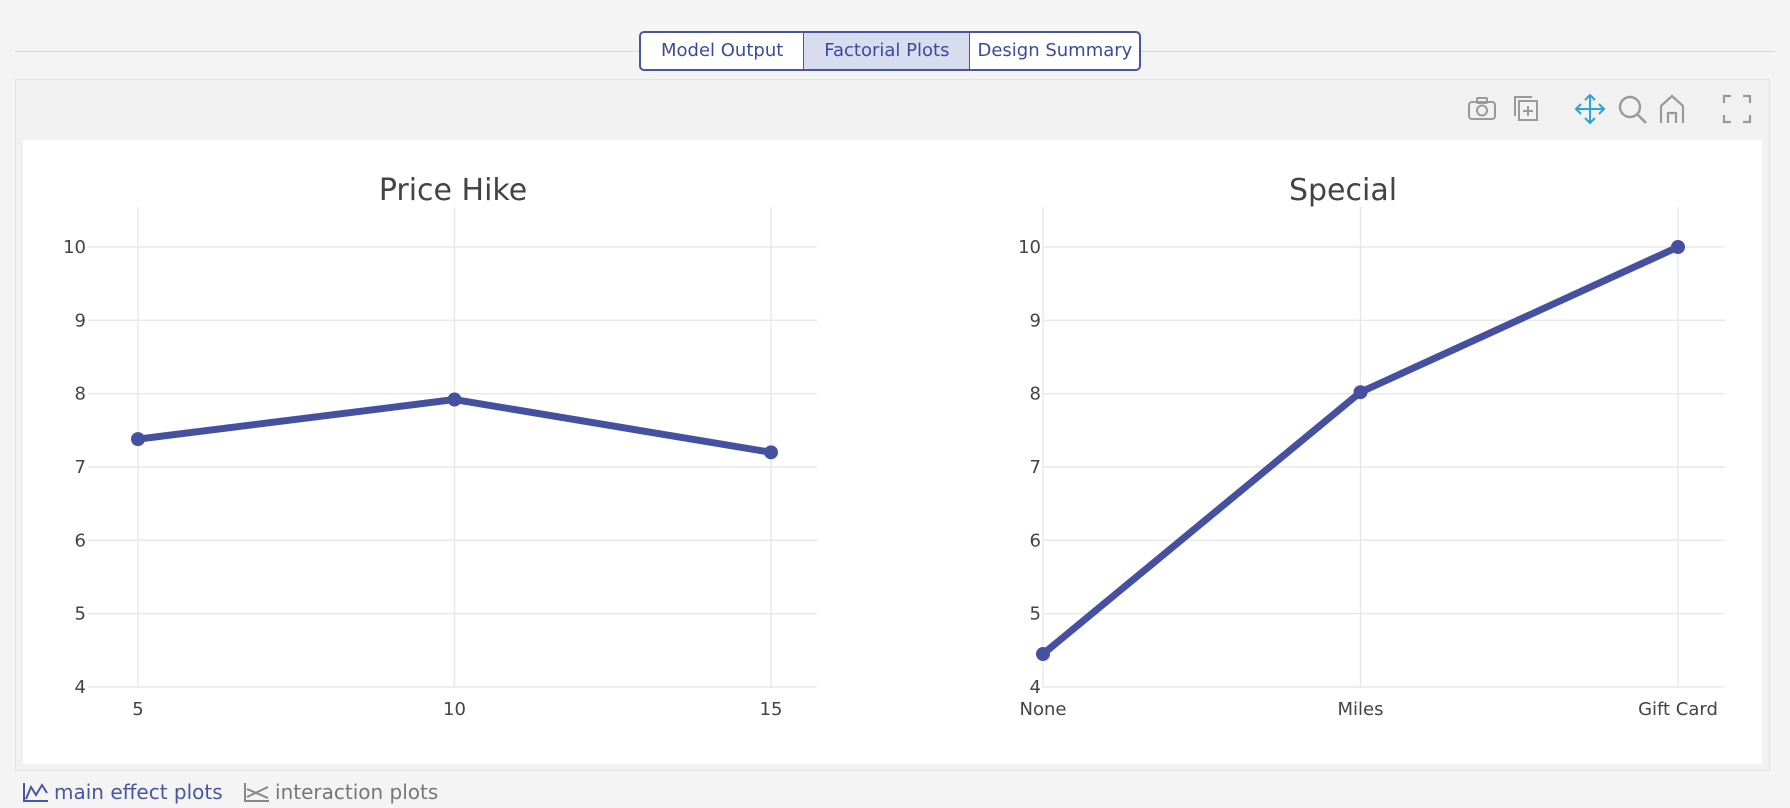 Image resolution: width=1790 pixels, height=808 pixels. Describe the element at coordinates (1043, 709) in the screenshot. I see `x-tick-label: None` at that location.